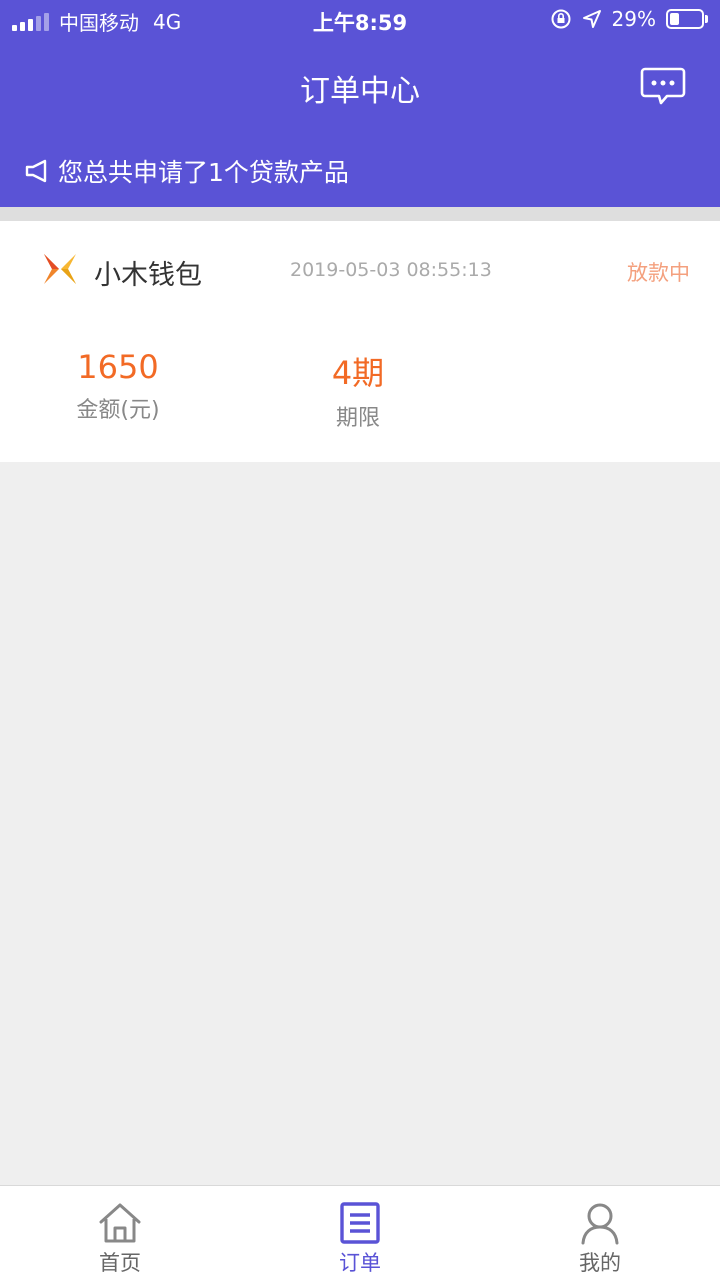 This screenshot has height=1280, width=720. What do you see at coordinates (203, 172) in the screenshot?
I see `notice-text: 您总共申请了1个贷款产品` at bounding box center [203, 172].